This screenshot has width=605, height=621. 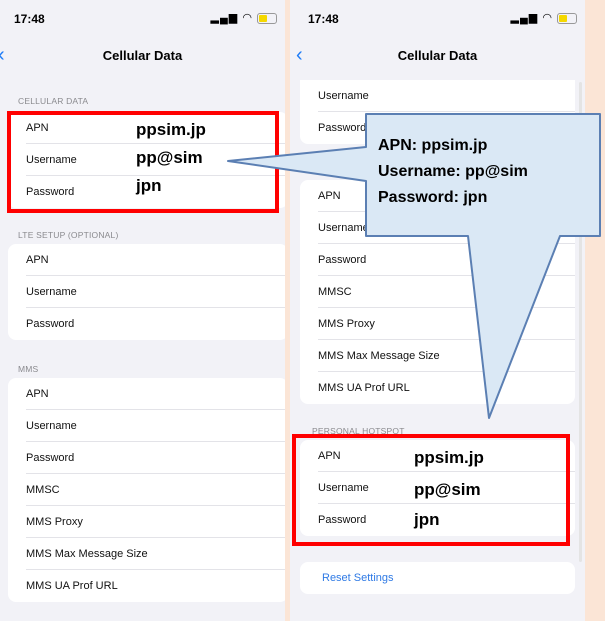 What do you see at coordinates (53, 101) in the screenshot?
I see `section-header-cellular-data: CELLULAR DATA` at bounding box center [53, 101].